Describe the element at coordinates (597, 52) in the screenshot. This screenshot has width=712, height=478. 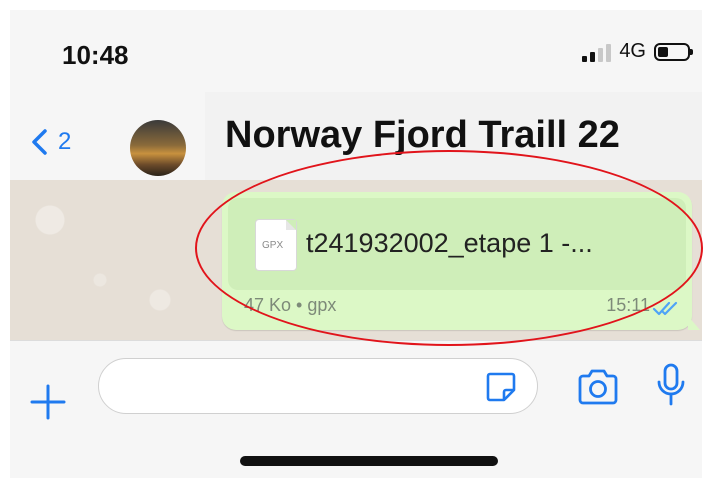
I see `signal-icon` at that location.